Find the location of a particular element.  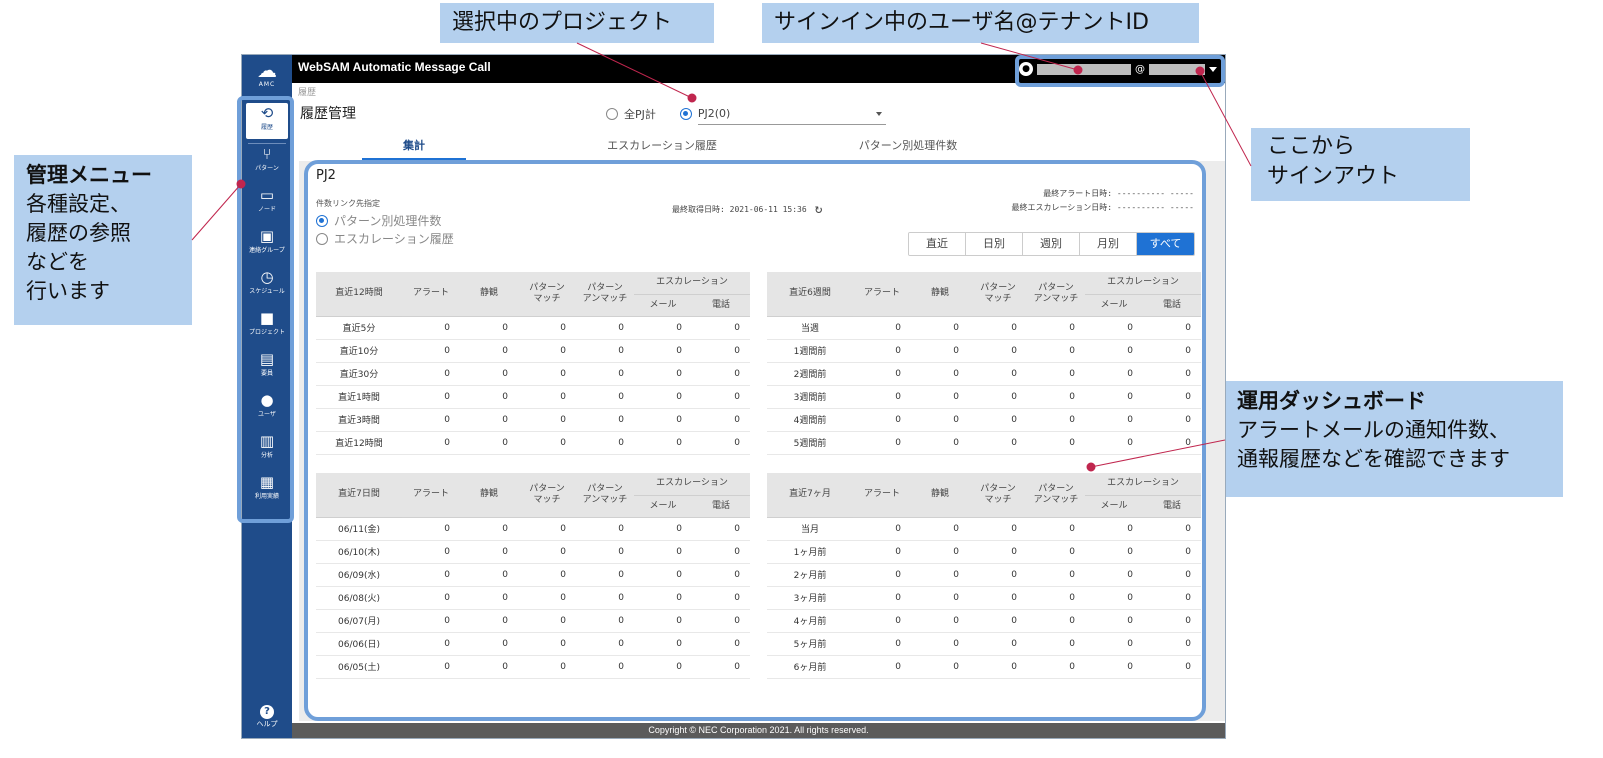

period-button-3: 月別 is located at coordinates (1108, 244).